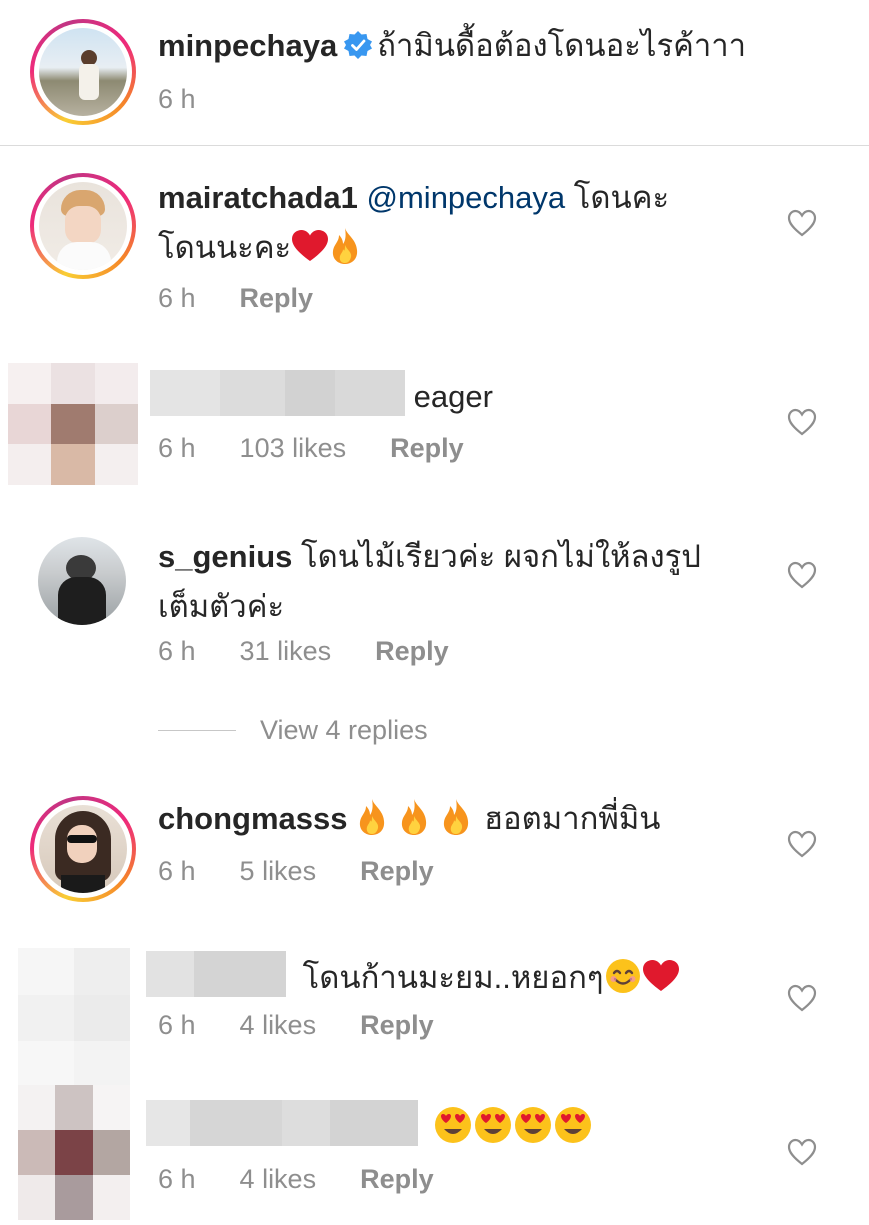 Image resolution: width=869 pixels, height=1225 pixels. I want to click on likes-count: 31 likes, so click(286, 651).